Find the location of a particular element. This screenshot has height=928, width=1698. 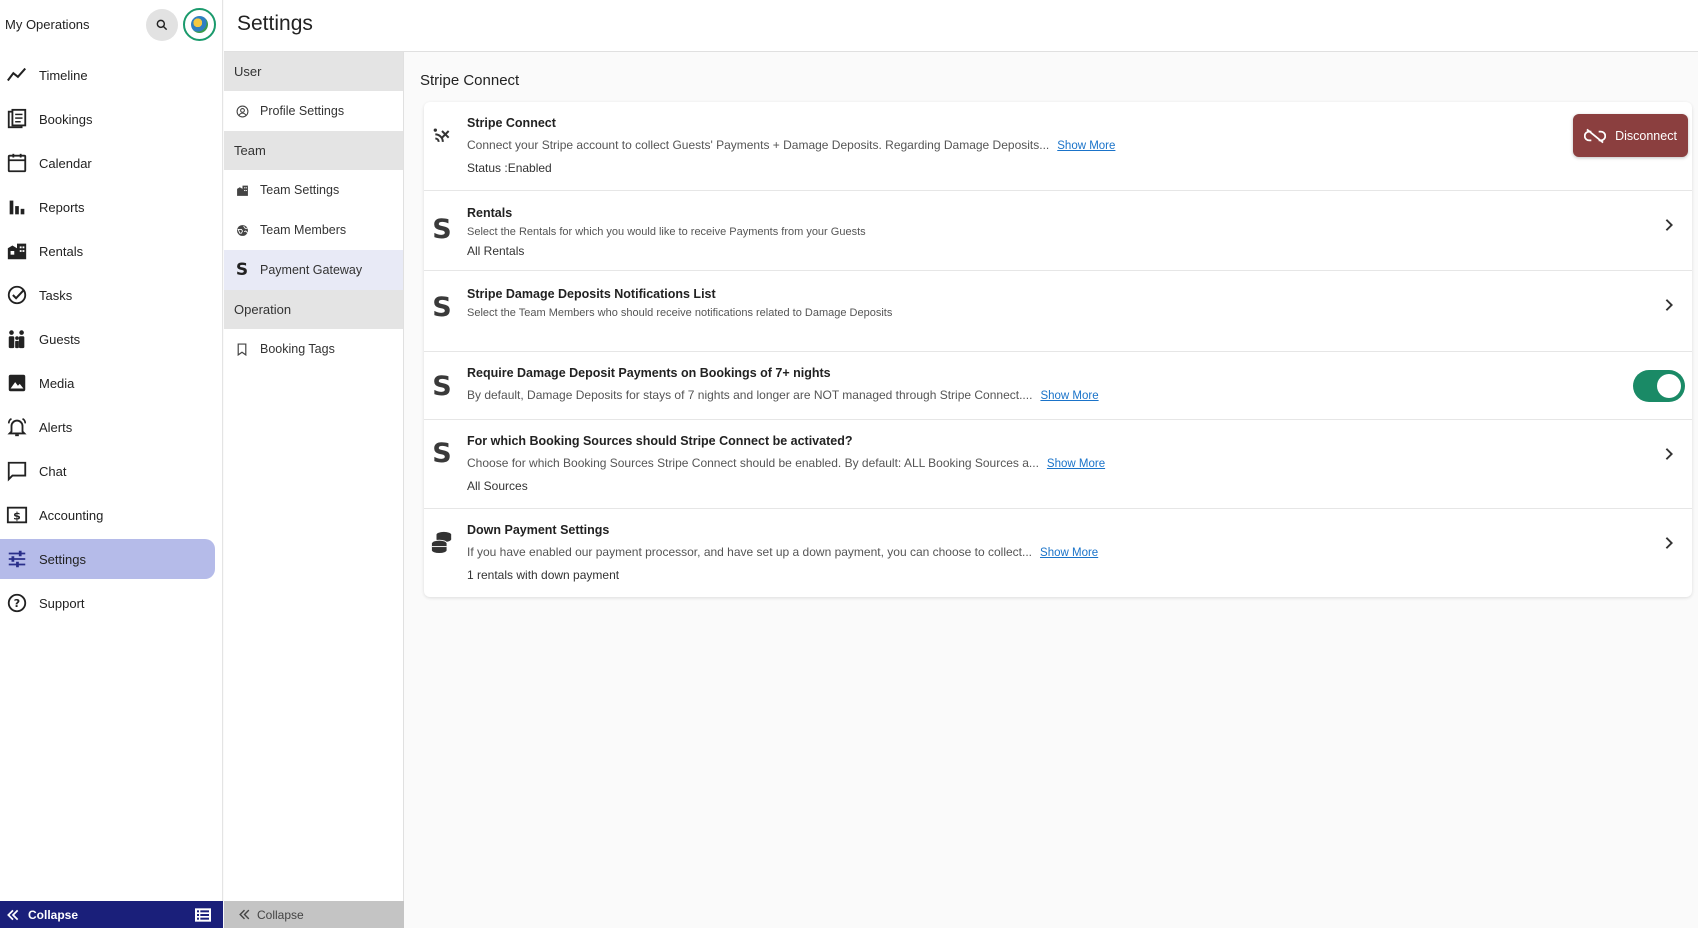

sidebar-collapse-button: Collapse is located at coordinates (111, 914).